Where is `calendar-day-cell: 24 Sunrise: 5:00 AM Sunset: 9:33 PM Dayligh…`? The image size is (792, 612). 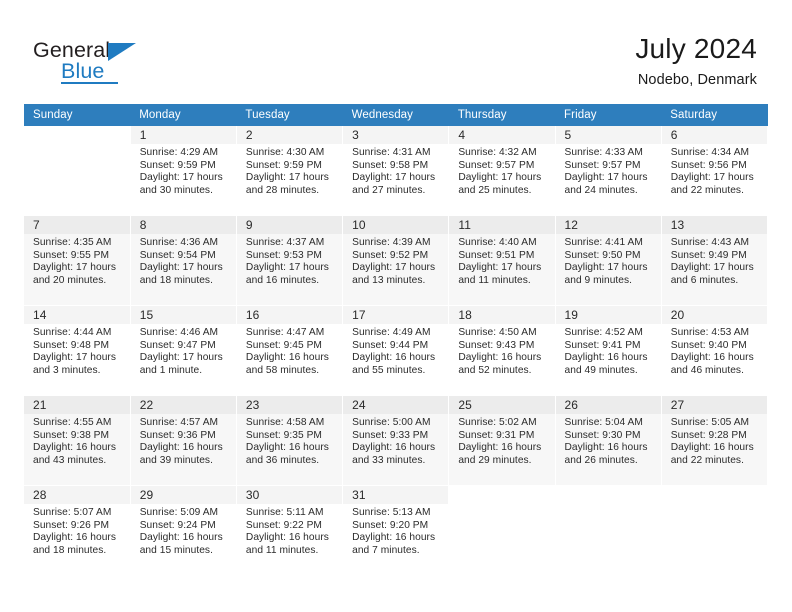
calendar-day-cell: 24 Sunrise: 5:00 AM Sunset: 9:33 PM Dayligh… is located at coordinates (396, 440).